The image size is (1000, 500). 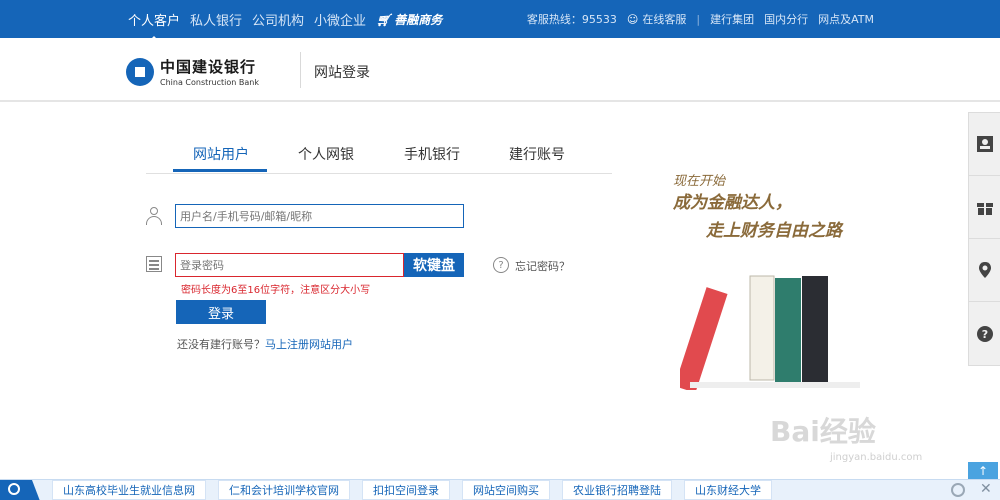 I want to click on register-prefix: 还没有建行账号？, so click(x=221, y=344).